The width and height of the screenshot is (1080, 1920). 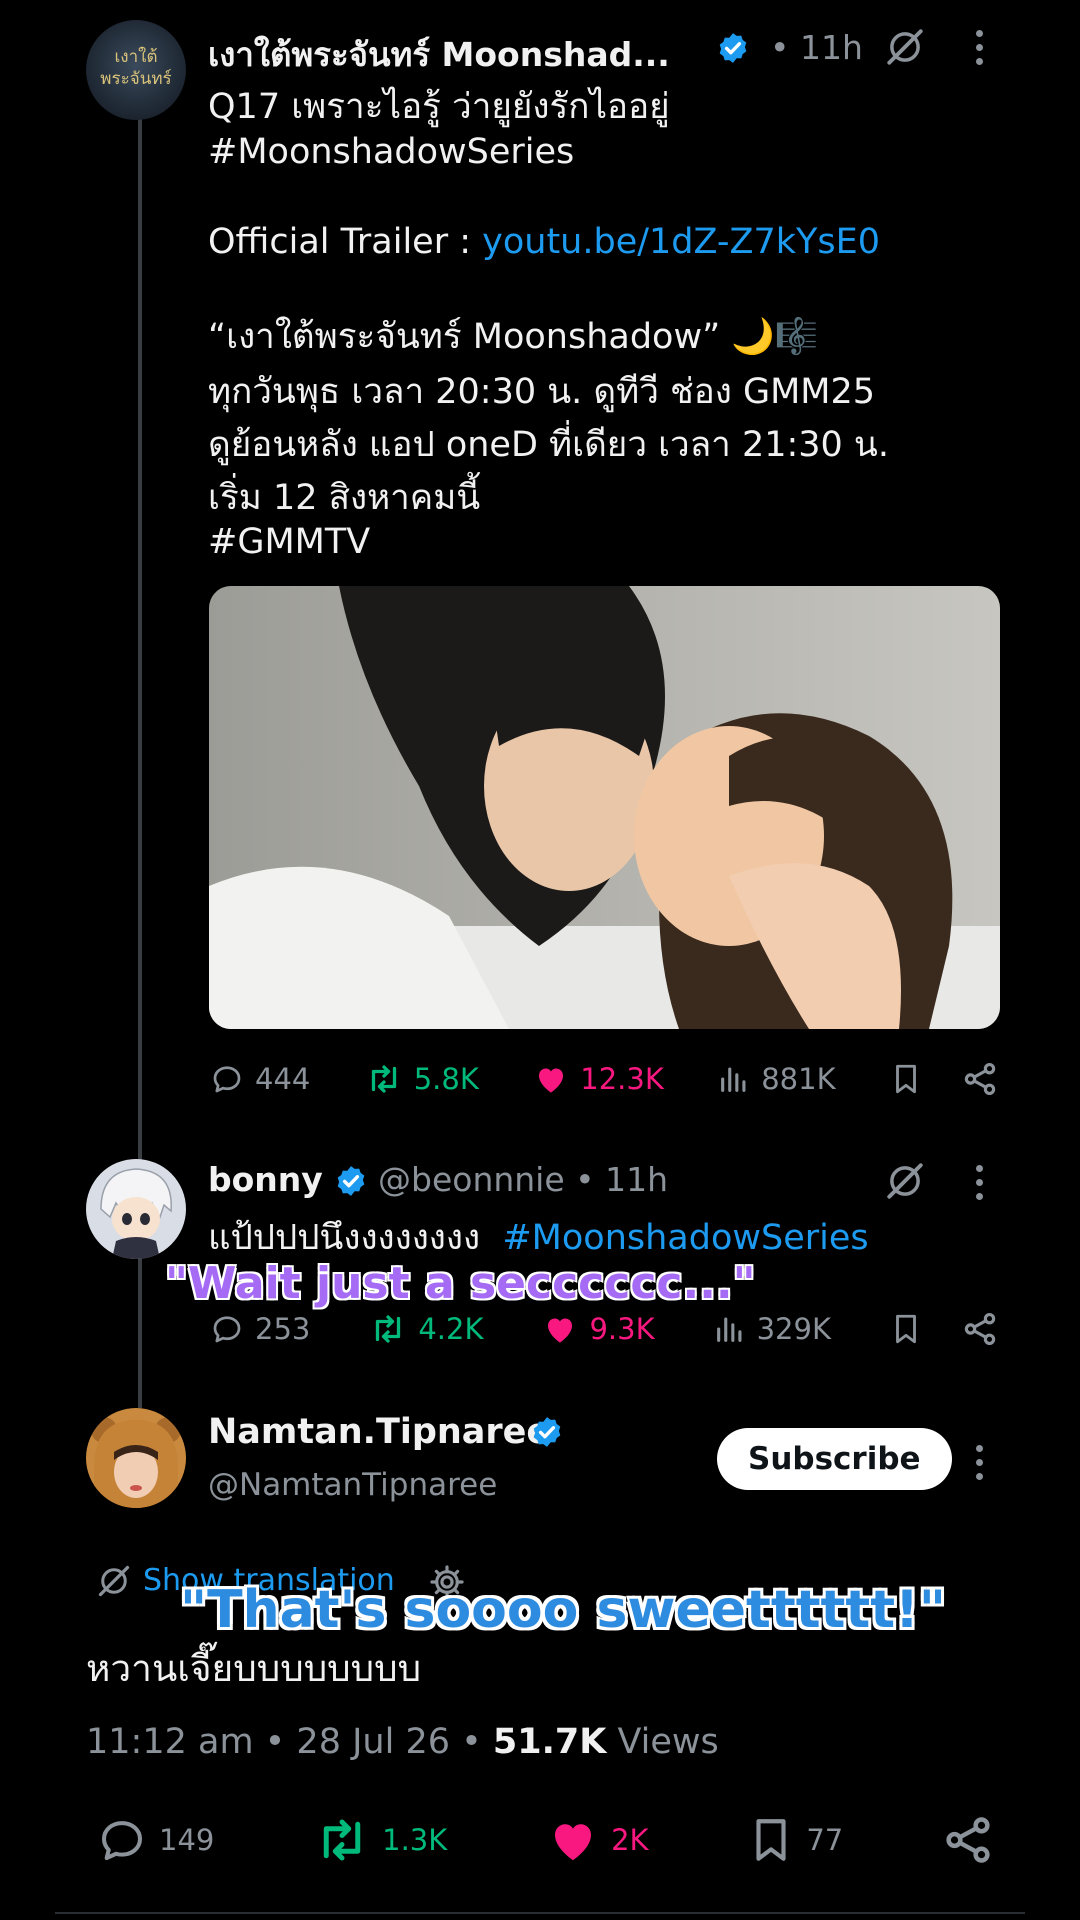 What do you see at coordinates (944, 1079) in the screenshot?
I see `tweet1-right-actions` at bounding box center [944, 1079].